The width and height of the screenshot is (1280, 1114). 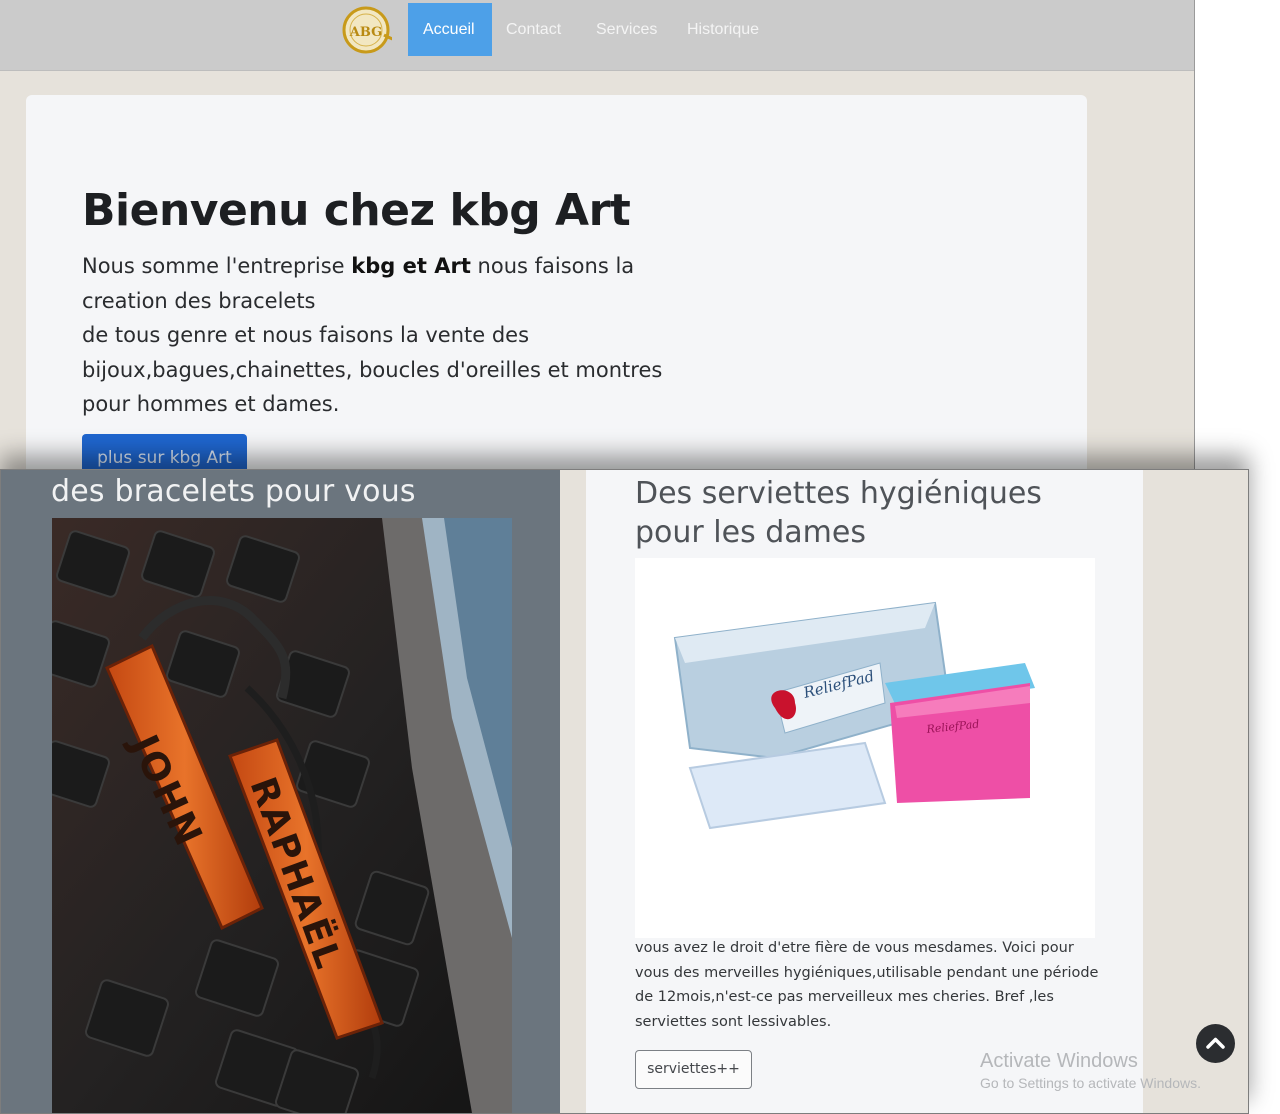 What do you see at coordinates (411, 266) in the screenshot?
I see `hero-text-brand: kbg et Art` at bounding box center [411, 266].